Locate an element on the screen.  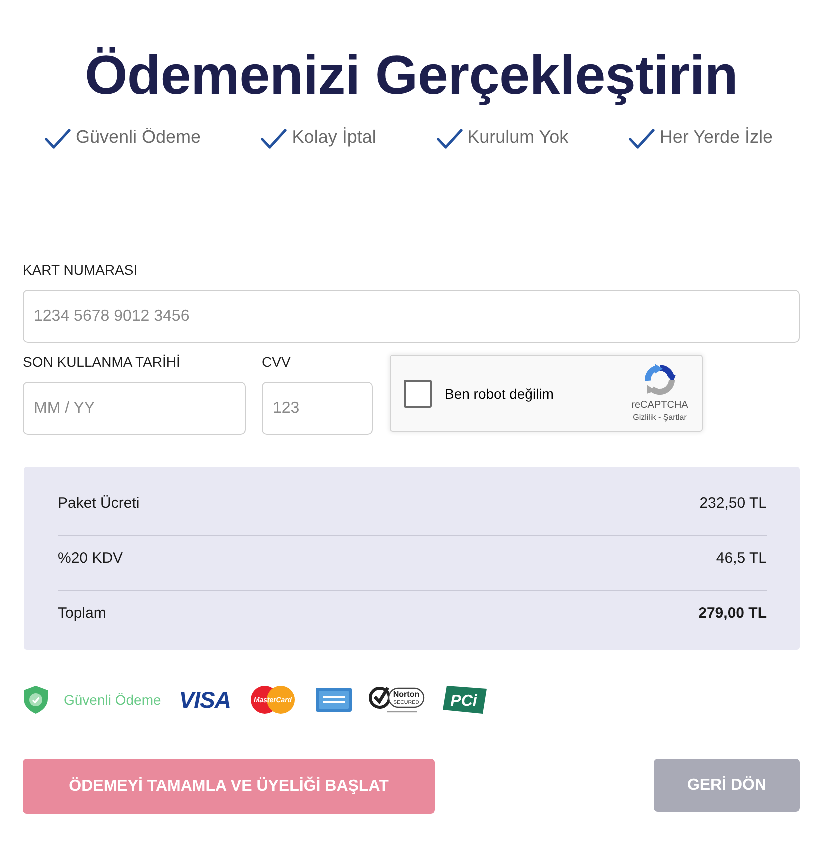
back-button: GERİ DÖN is located at coordinates (727, 785).